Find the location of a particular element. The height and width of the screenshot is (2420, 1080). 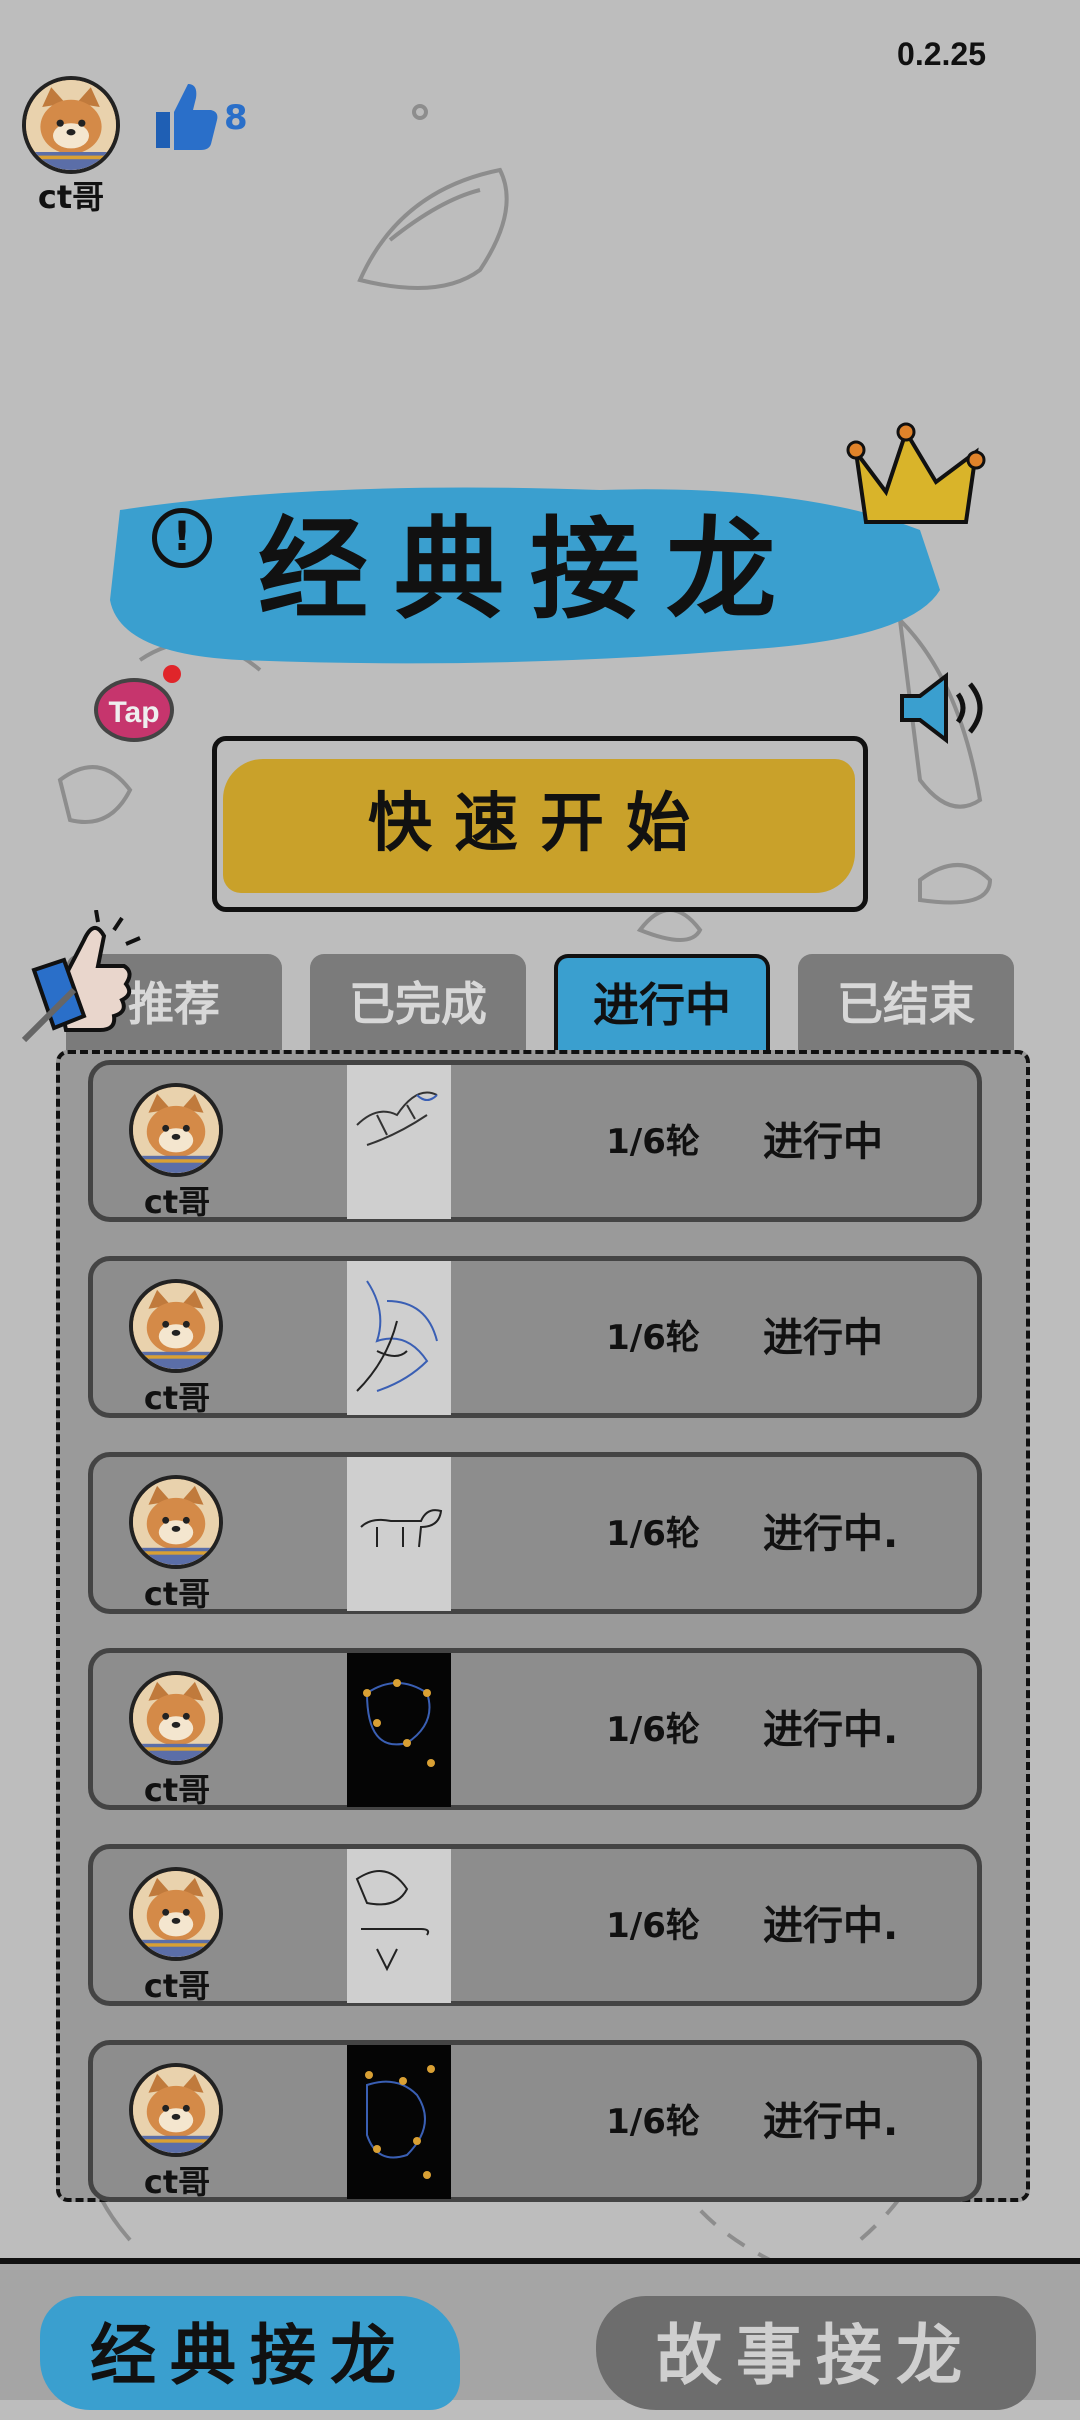

user-avatar is located at coordinates (71, 125).